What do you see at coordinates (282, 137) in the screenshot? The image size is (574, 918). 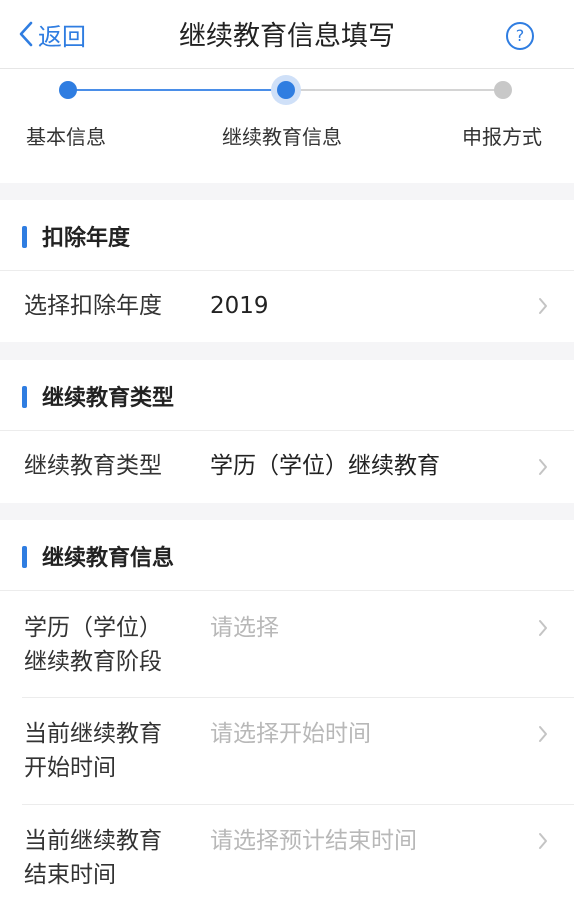 I see `step-label-education-info: 继续教育信息` at bounding box center [282, 137].